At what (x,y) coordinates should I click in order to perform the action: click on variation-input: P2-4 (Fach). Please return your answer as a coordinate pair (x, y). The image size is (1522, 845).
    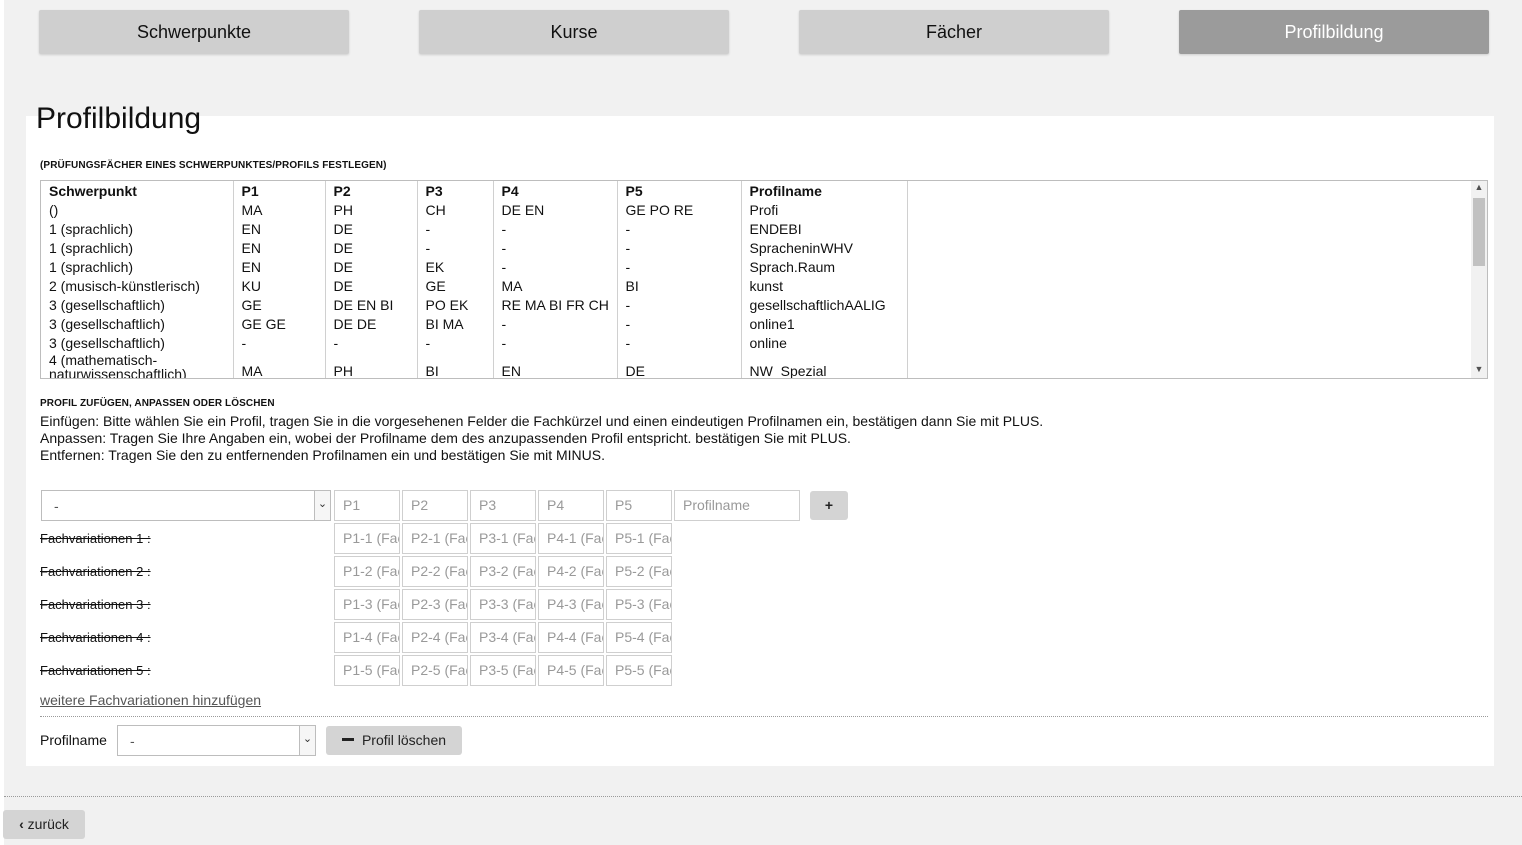
    Looking at the image, I should click on (435, 637).